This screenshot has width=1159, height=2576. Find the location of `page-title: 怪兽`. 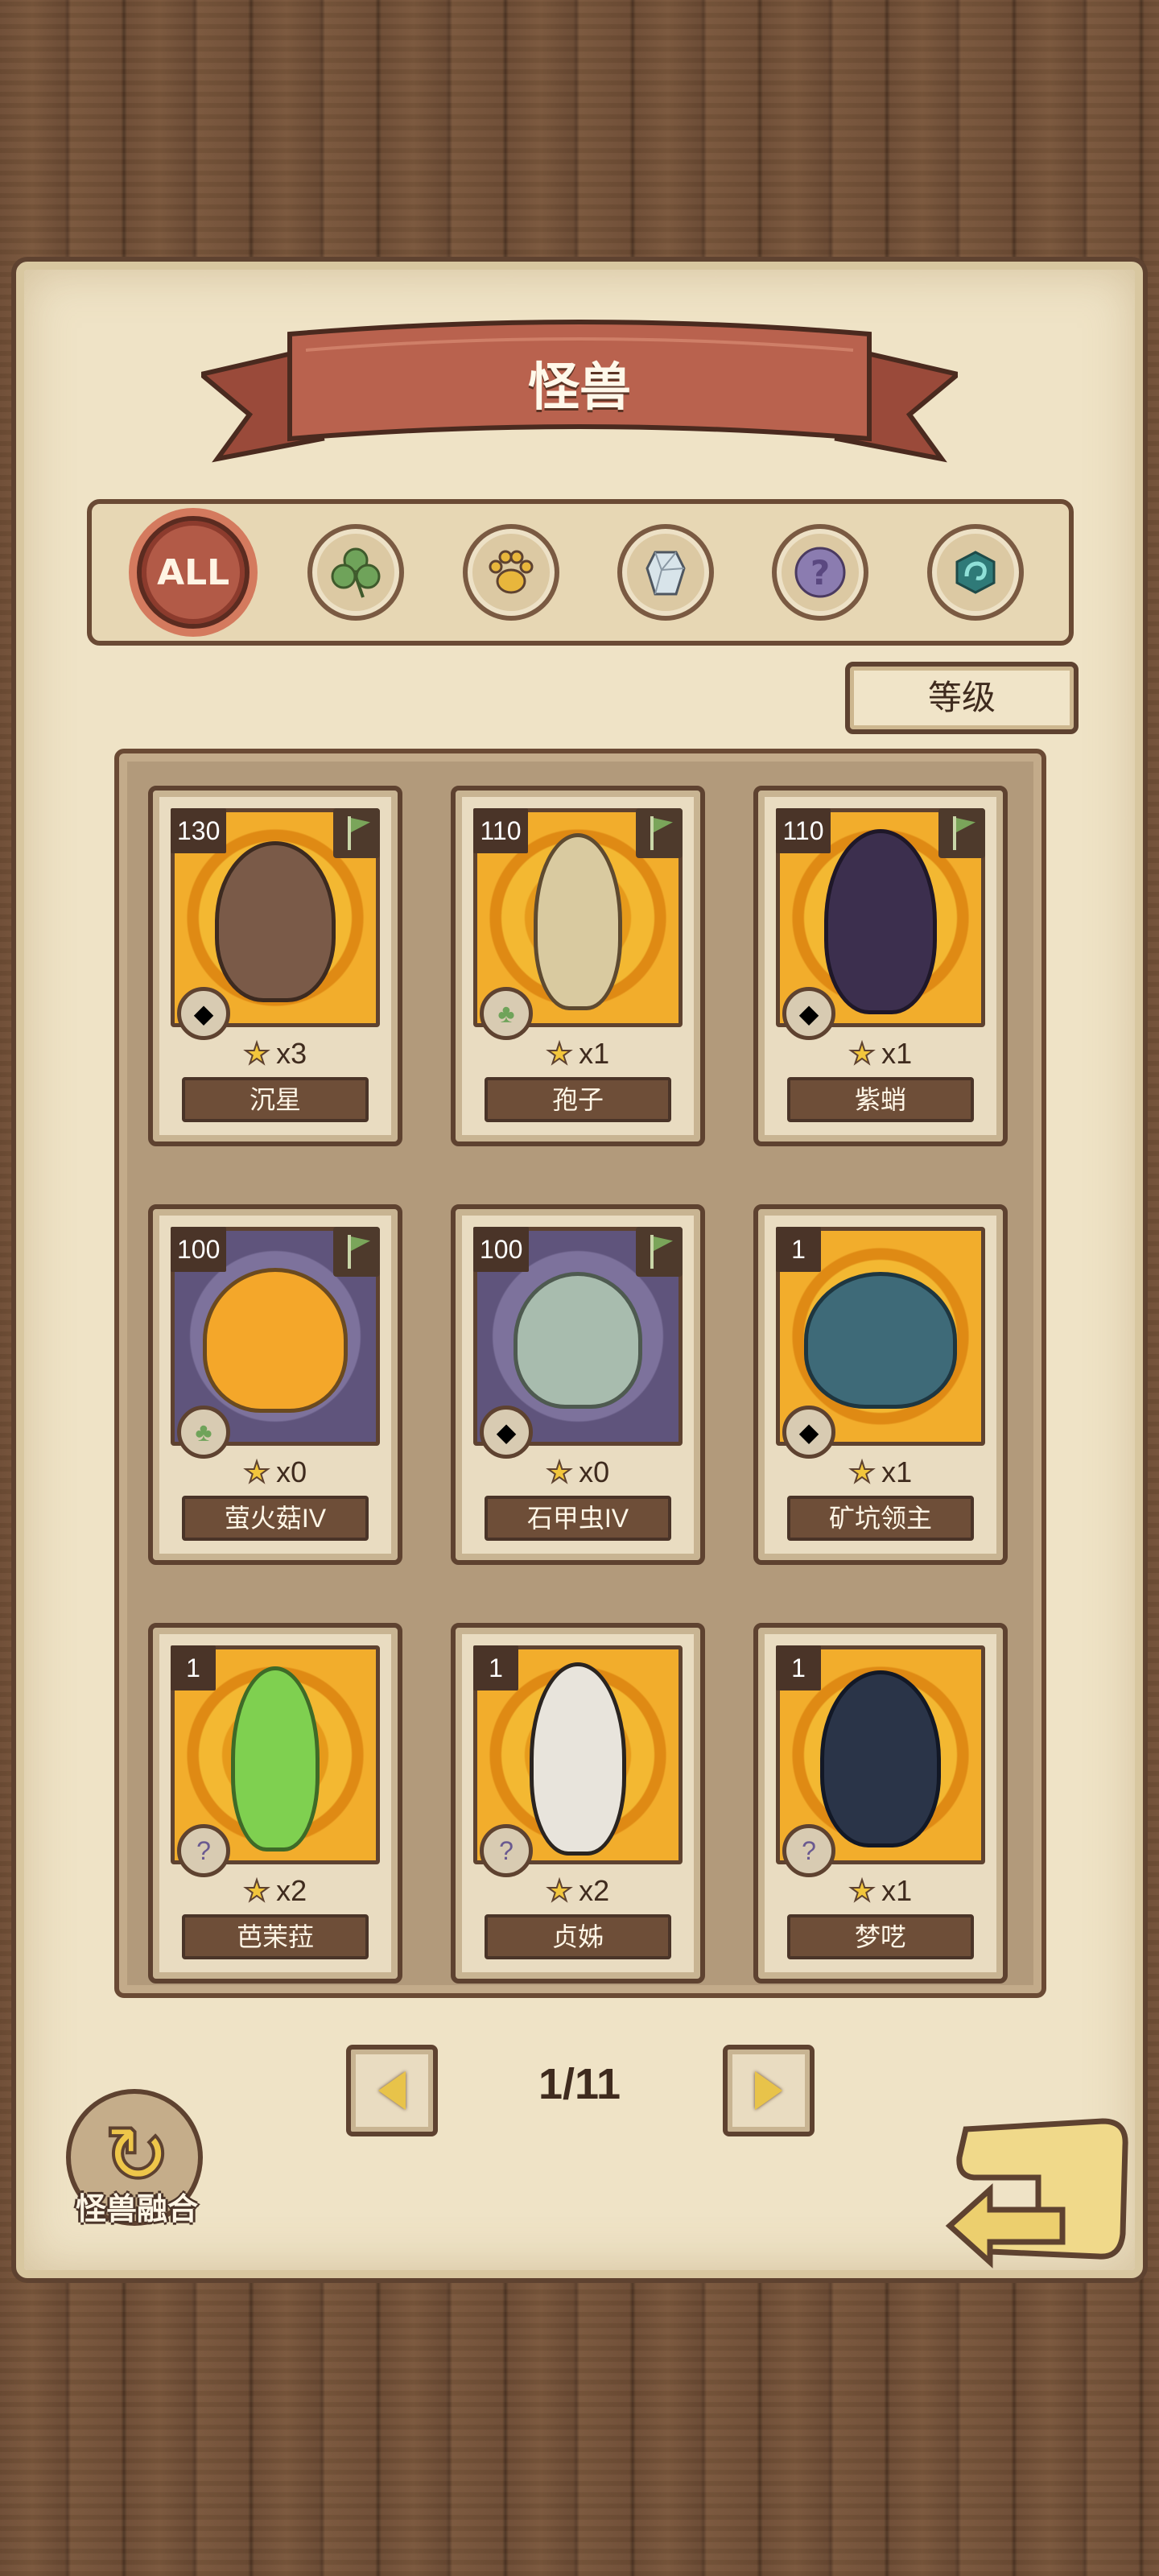

page-title: 怪兽 is located at coordinates (579, 388).